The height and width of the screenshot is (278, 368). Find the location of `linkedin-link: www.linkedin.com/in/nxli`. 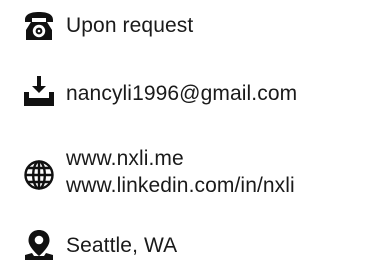

linkedin-link: www.linkedin.com/in/nxli is located at coordinates (180, 185).